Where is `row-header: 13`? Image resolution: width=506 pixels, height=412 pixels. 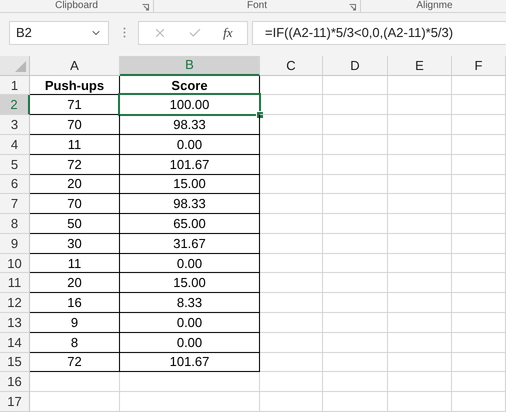
row-header: 13 is located at coordinates (15, 323).